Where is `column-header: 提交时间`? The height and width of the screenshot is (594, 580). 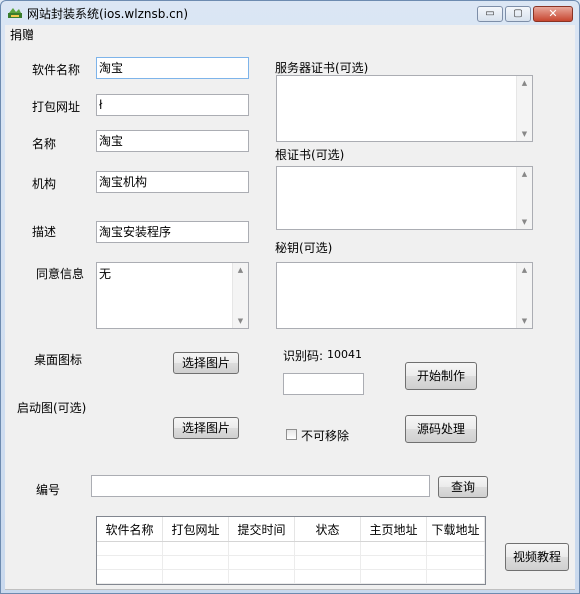 column-header: 提交时间 is located at coordinates (261, 529).